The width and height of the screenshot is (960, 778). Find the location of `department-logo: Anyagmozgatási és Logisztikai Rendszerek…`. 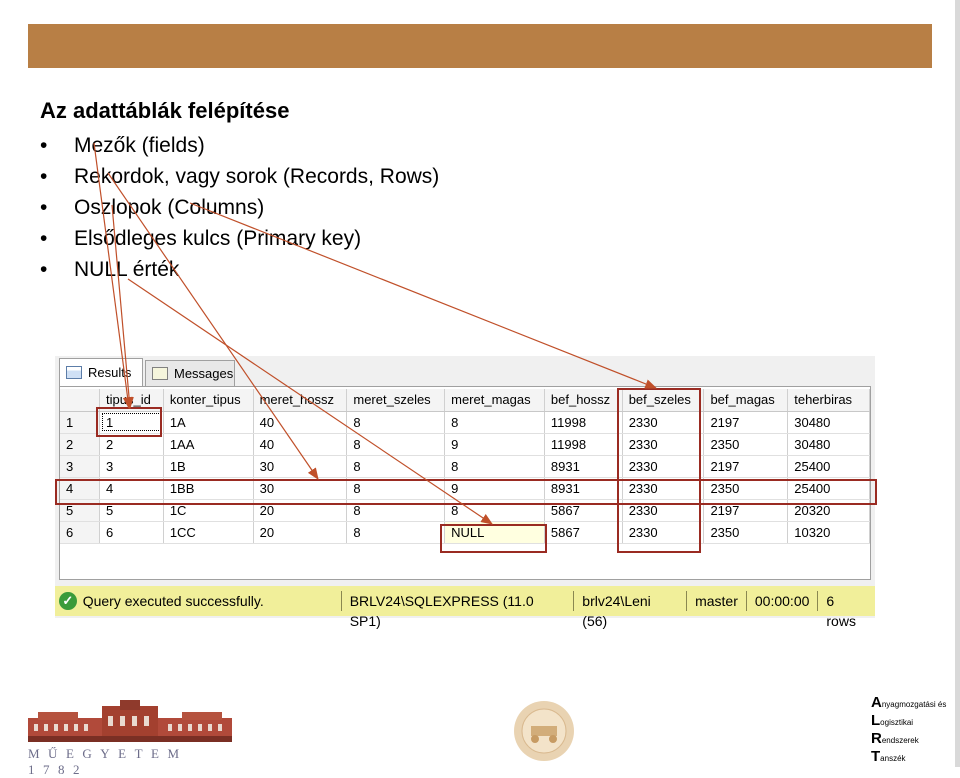

department-logo: Anyagmozgatási és Logisztikai Rendszerek… is located at coordinates (908, 731).